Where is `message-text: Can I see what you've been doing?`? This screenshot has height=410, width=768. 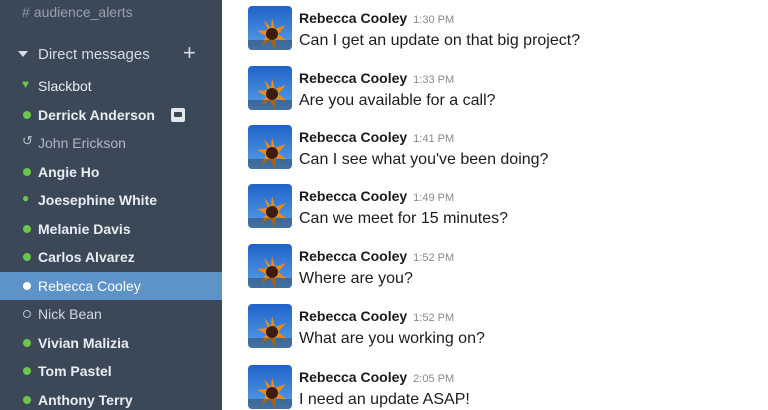 message-text: Can I see what you've been doing? is located at coordinates (424, 159).